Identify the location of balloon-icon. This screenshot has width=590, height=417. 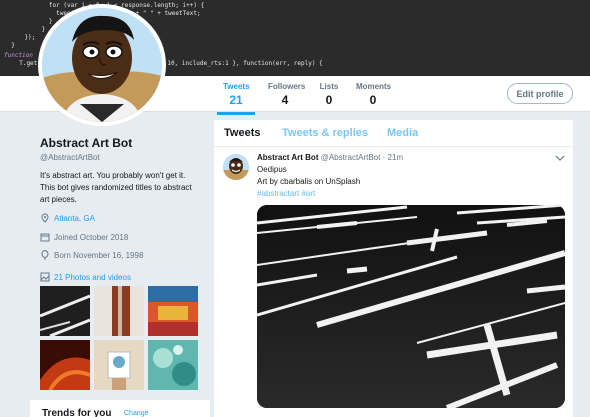
(45, 255).